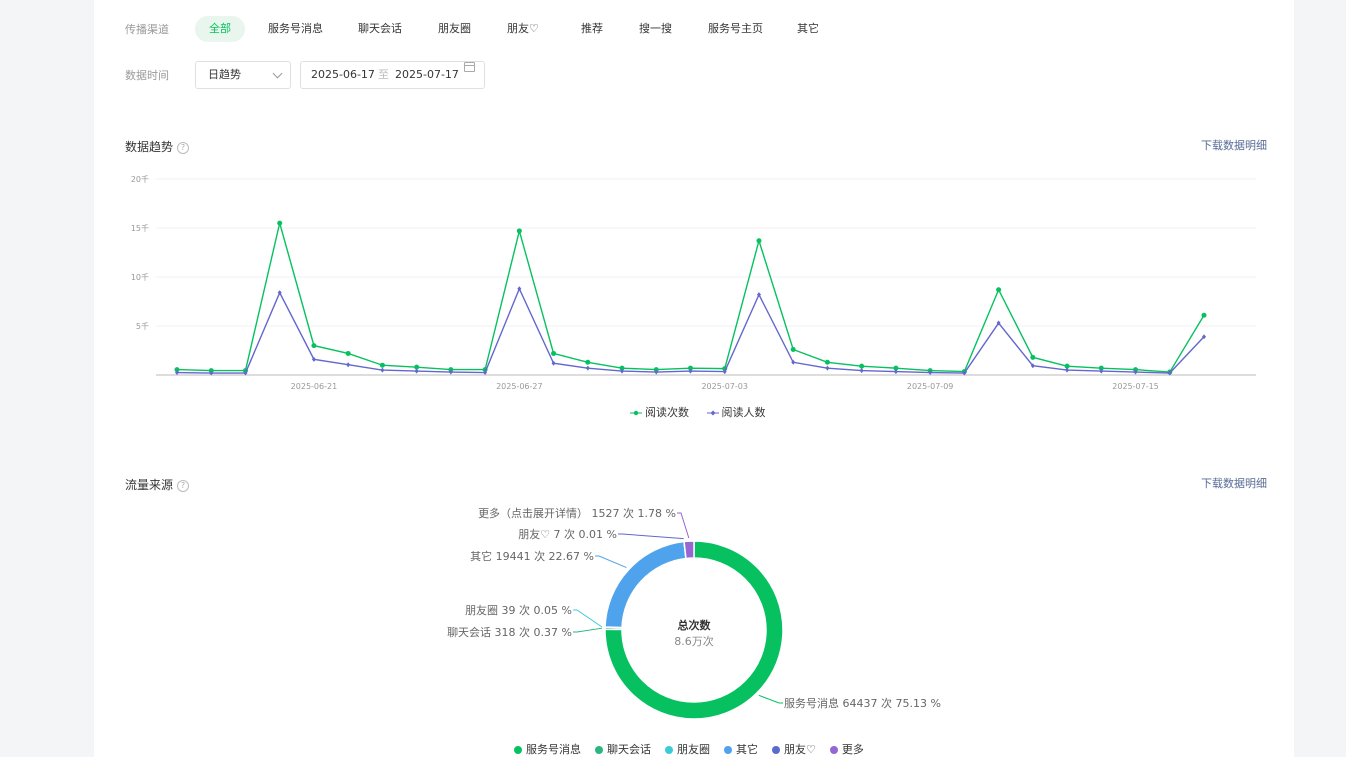 This screenshot has height=757, width=1346. I want to click on source-download-link: 下载数据明细, so click(1234, 483).